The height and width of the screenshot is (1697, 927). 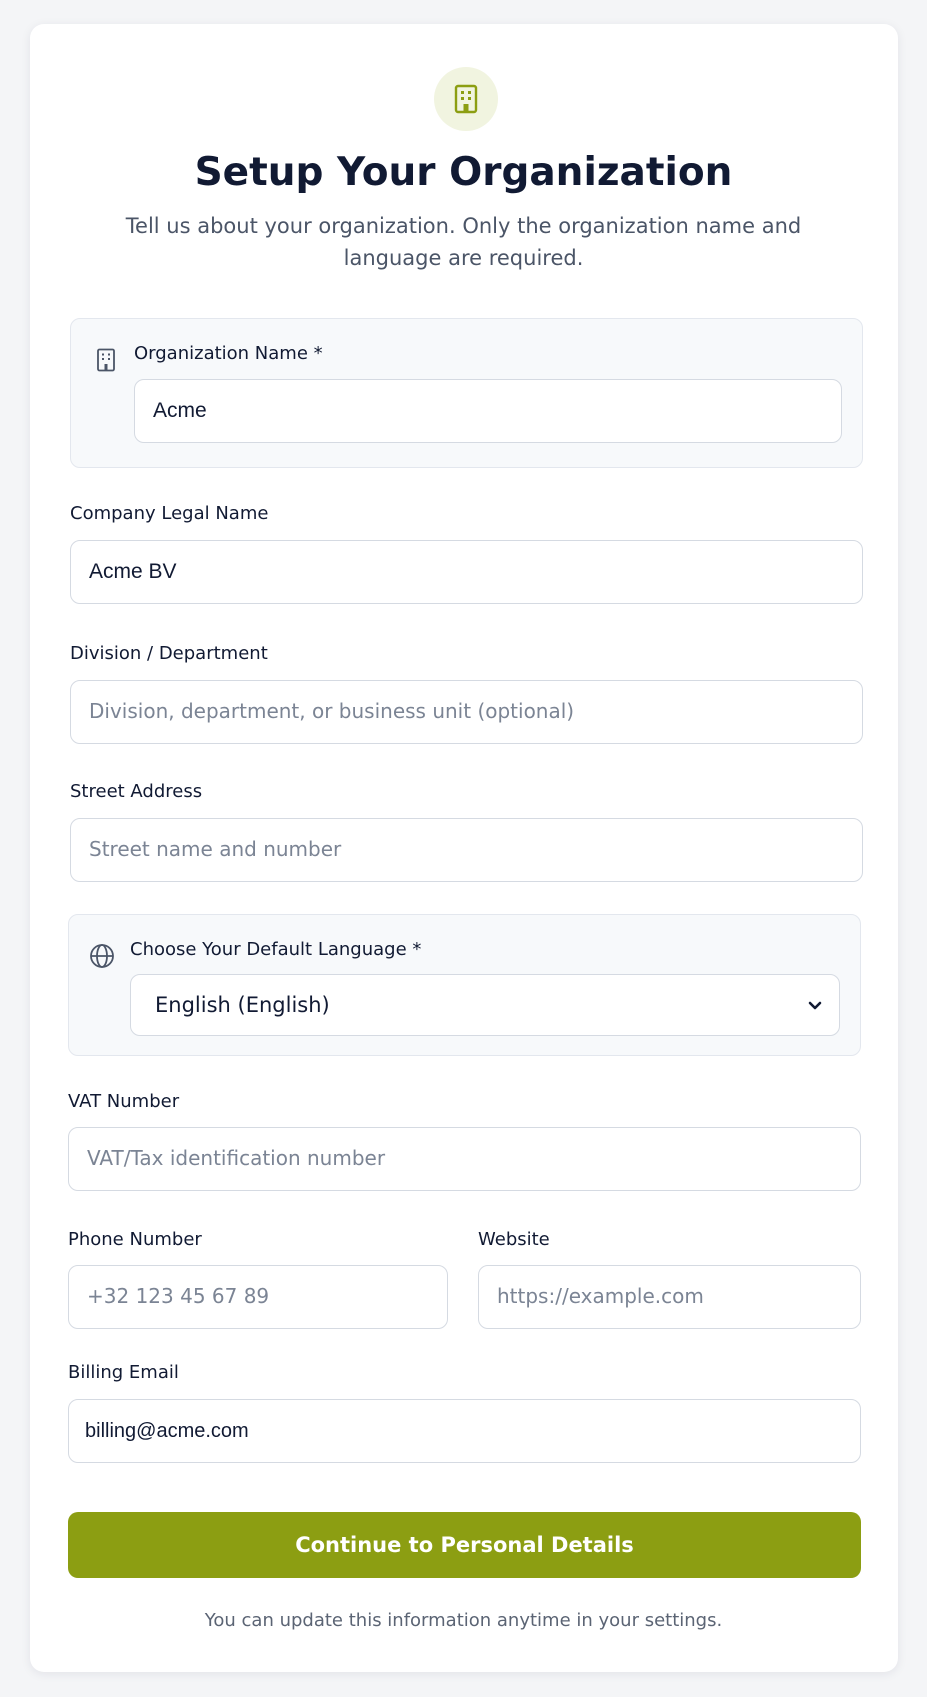 What do you see at coordinates (135, 1239) in the screenshot?
I see `phone-number-label: Phone Number` at bounding box center [135, 1239].